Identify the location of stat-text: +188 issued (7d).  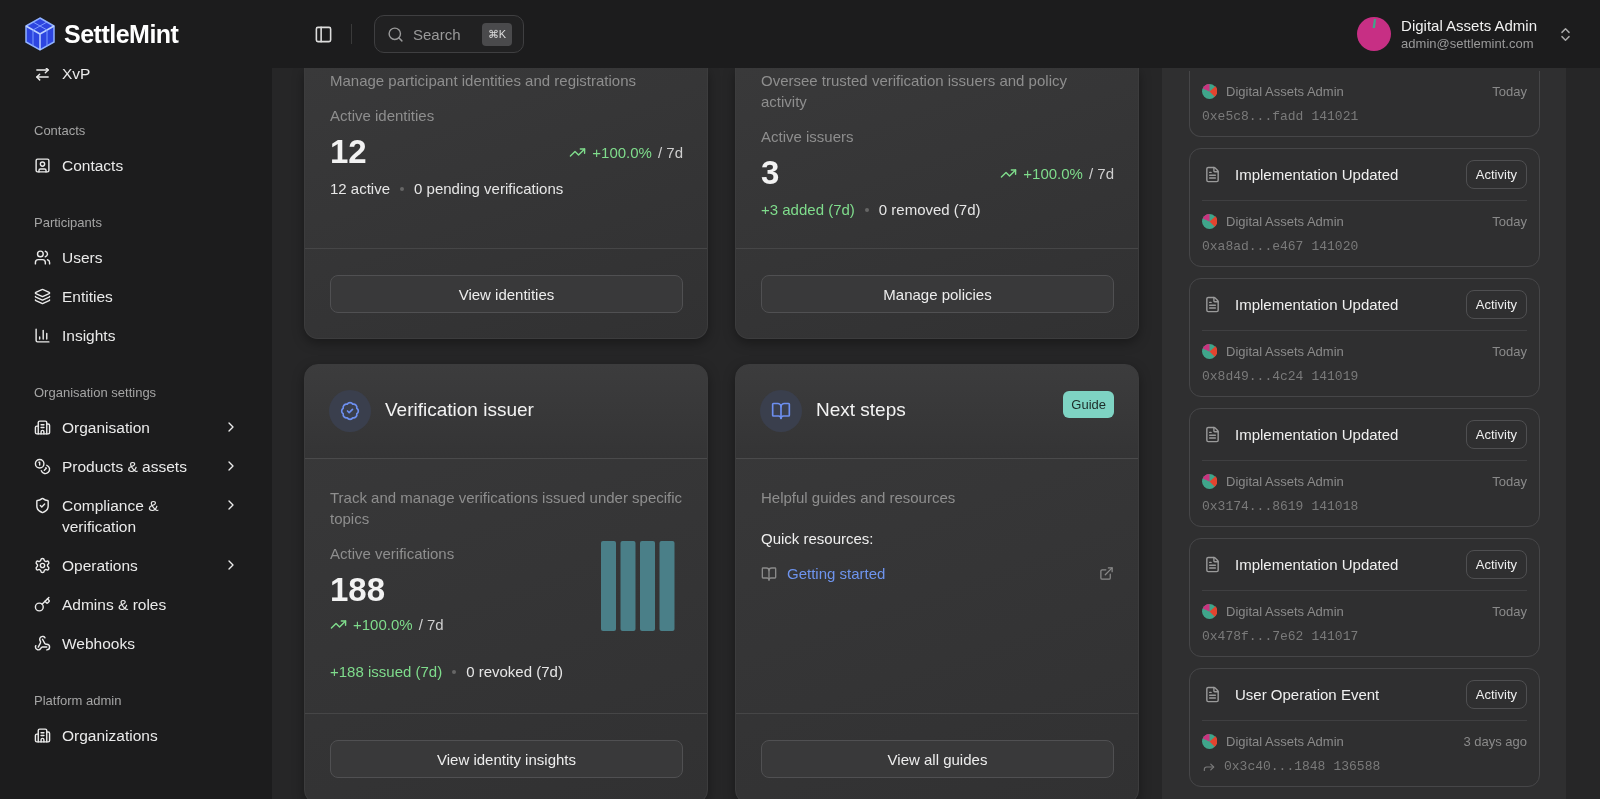
(386, 671).